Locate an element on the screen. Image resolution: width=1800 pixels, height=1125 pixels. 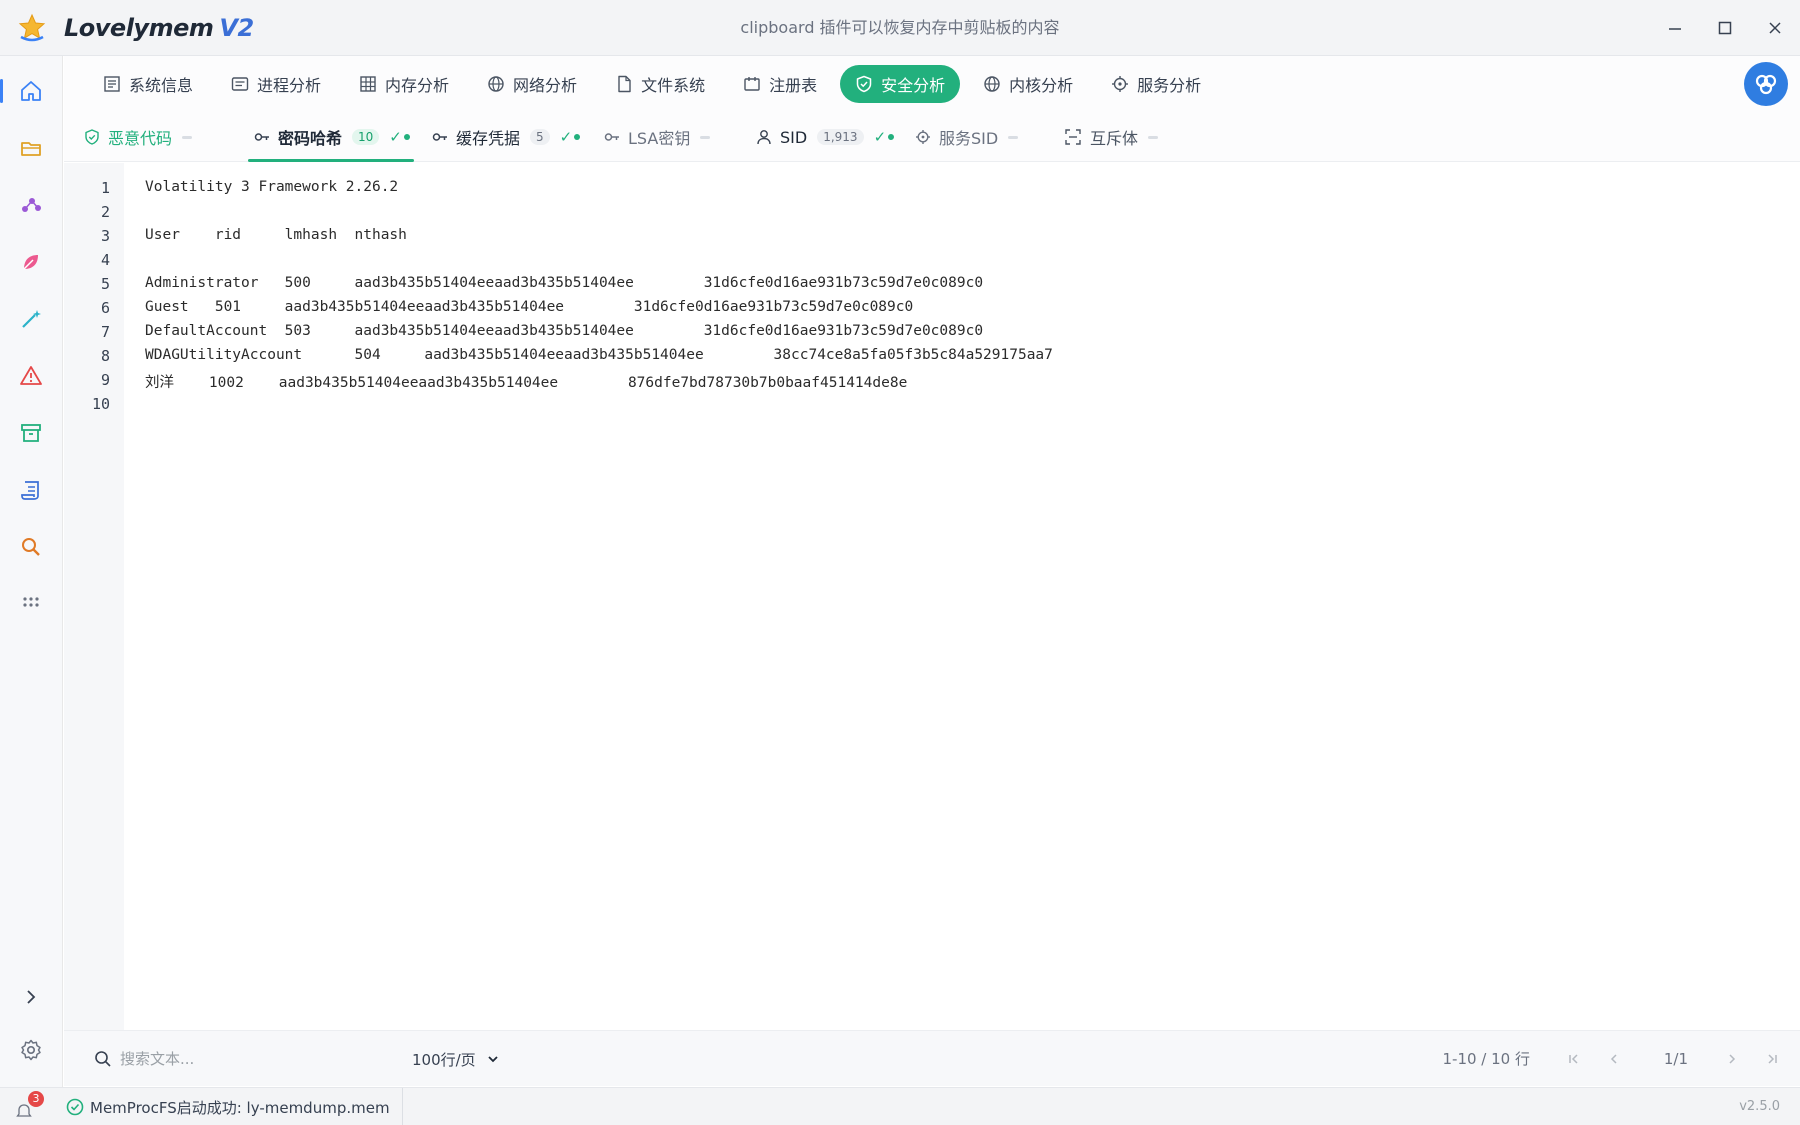
minimize-button is located at coordinates (1675, 28).